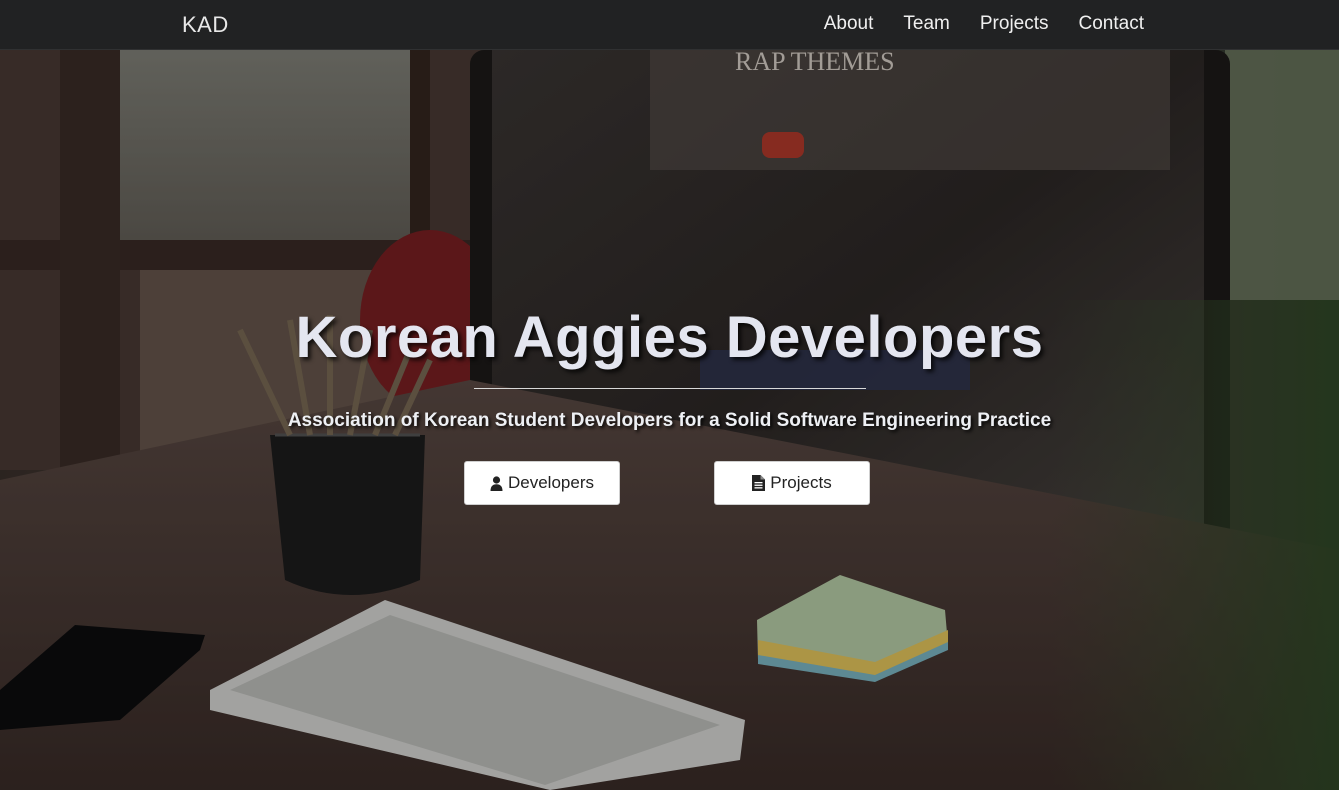  What do you see at coordinates (670, 388) in the screenshot?
I see `hero-divider` at bounding box center [670, 388].